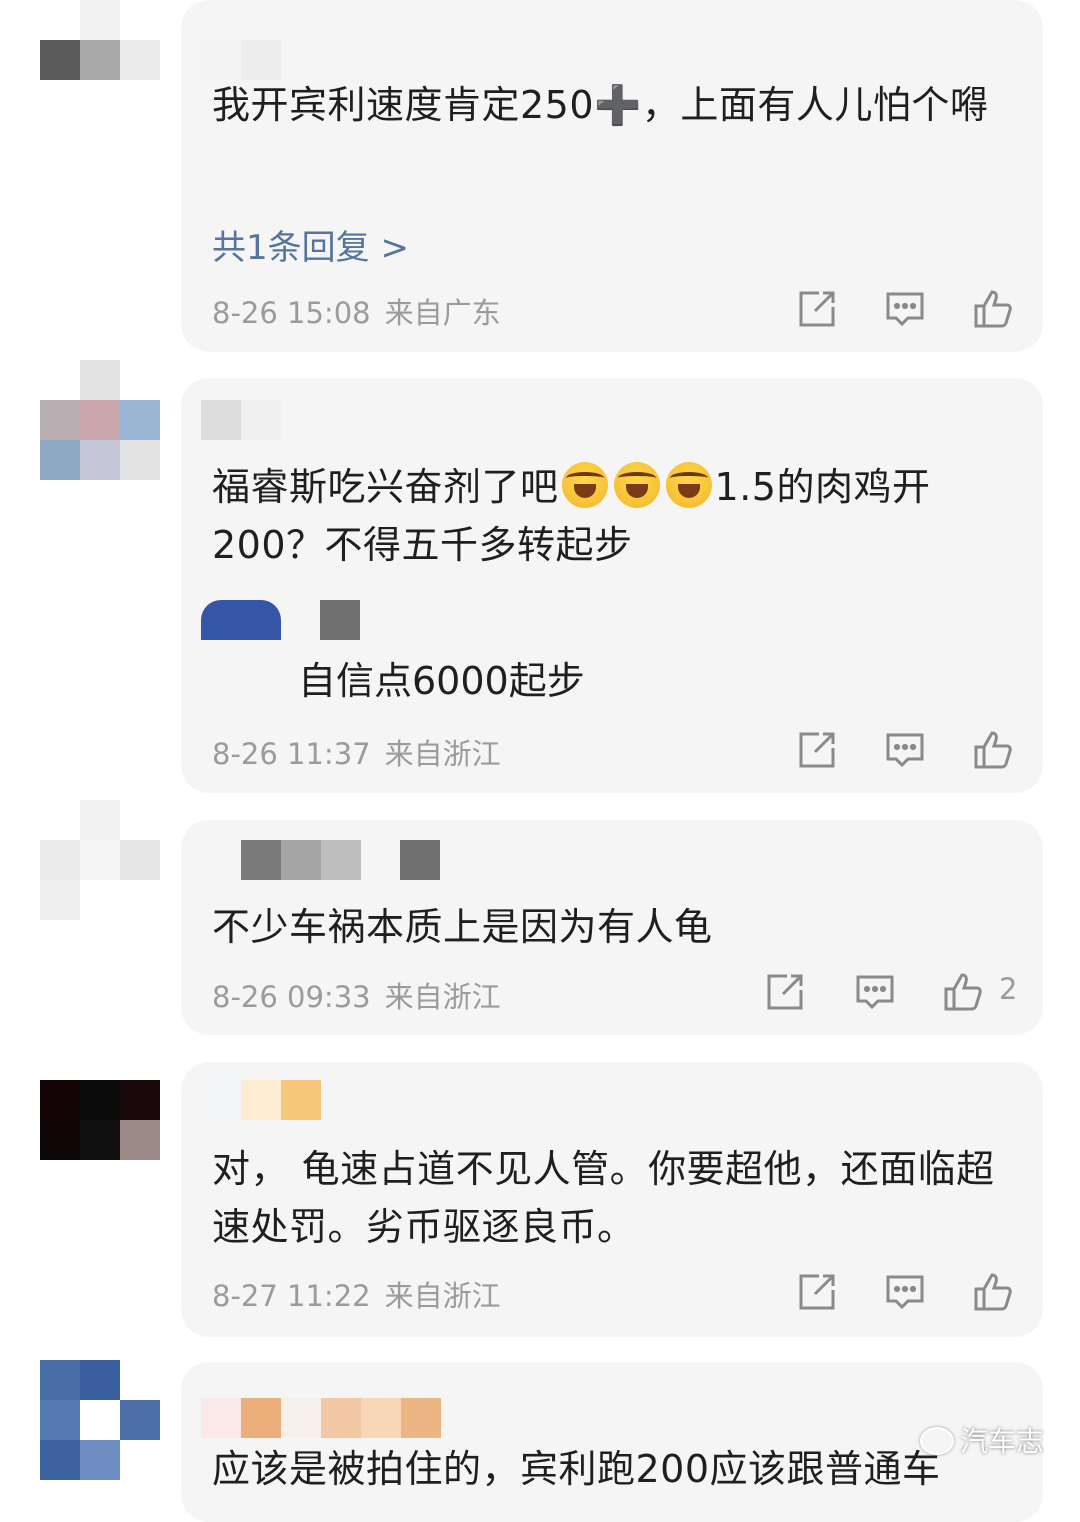  What do you see at coordinates (241, 620) in the screenshot?
I see `reply-avatar` at bounding box center [241, 620].